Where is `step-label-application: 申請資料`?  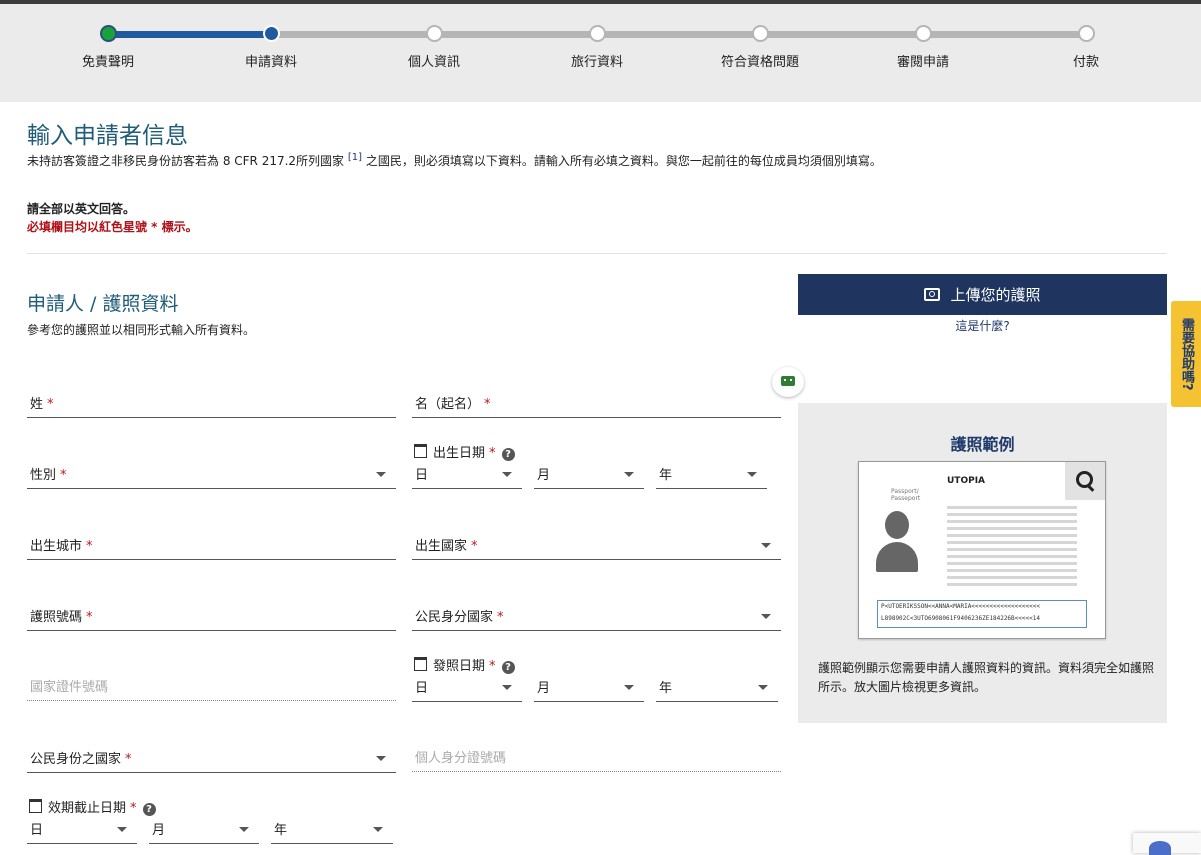 step-label-application: 申請資料 is located at coordinates (270, 62).